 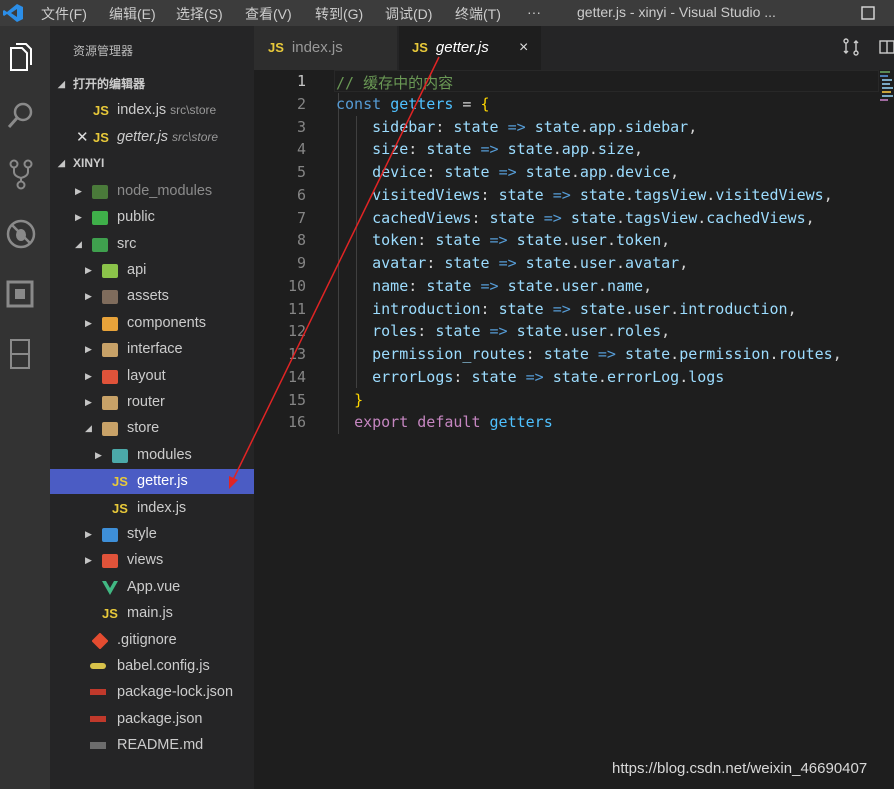 What do you see at coordinates (334, 272) in the screenshot?
I see `annotation-arrow` at bounding box center [334, 272].